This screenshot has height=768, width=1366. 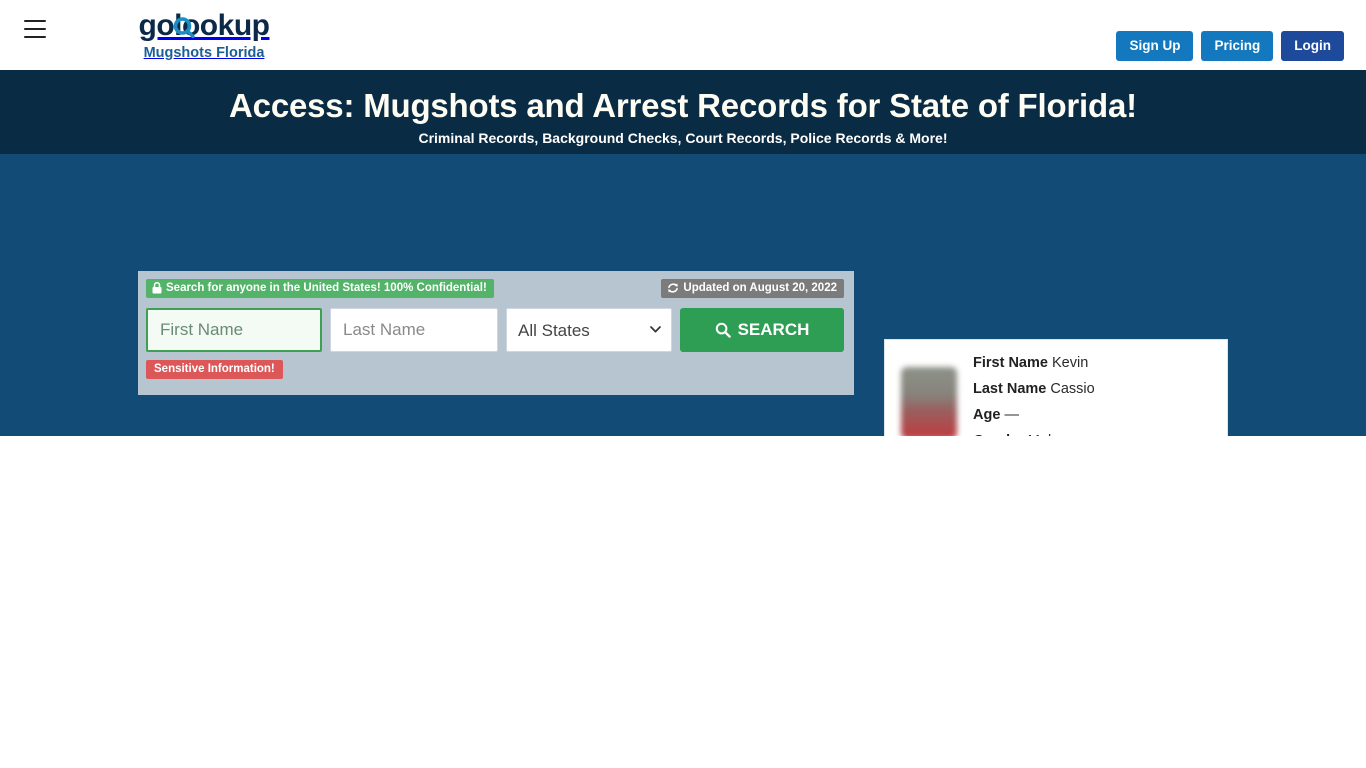 I want to click on person-field-last-name: Last Name Cassio, so click(x=1034, y=390).